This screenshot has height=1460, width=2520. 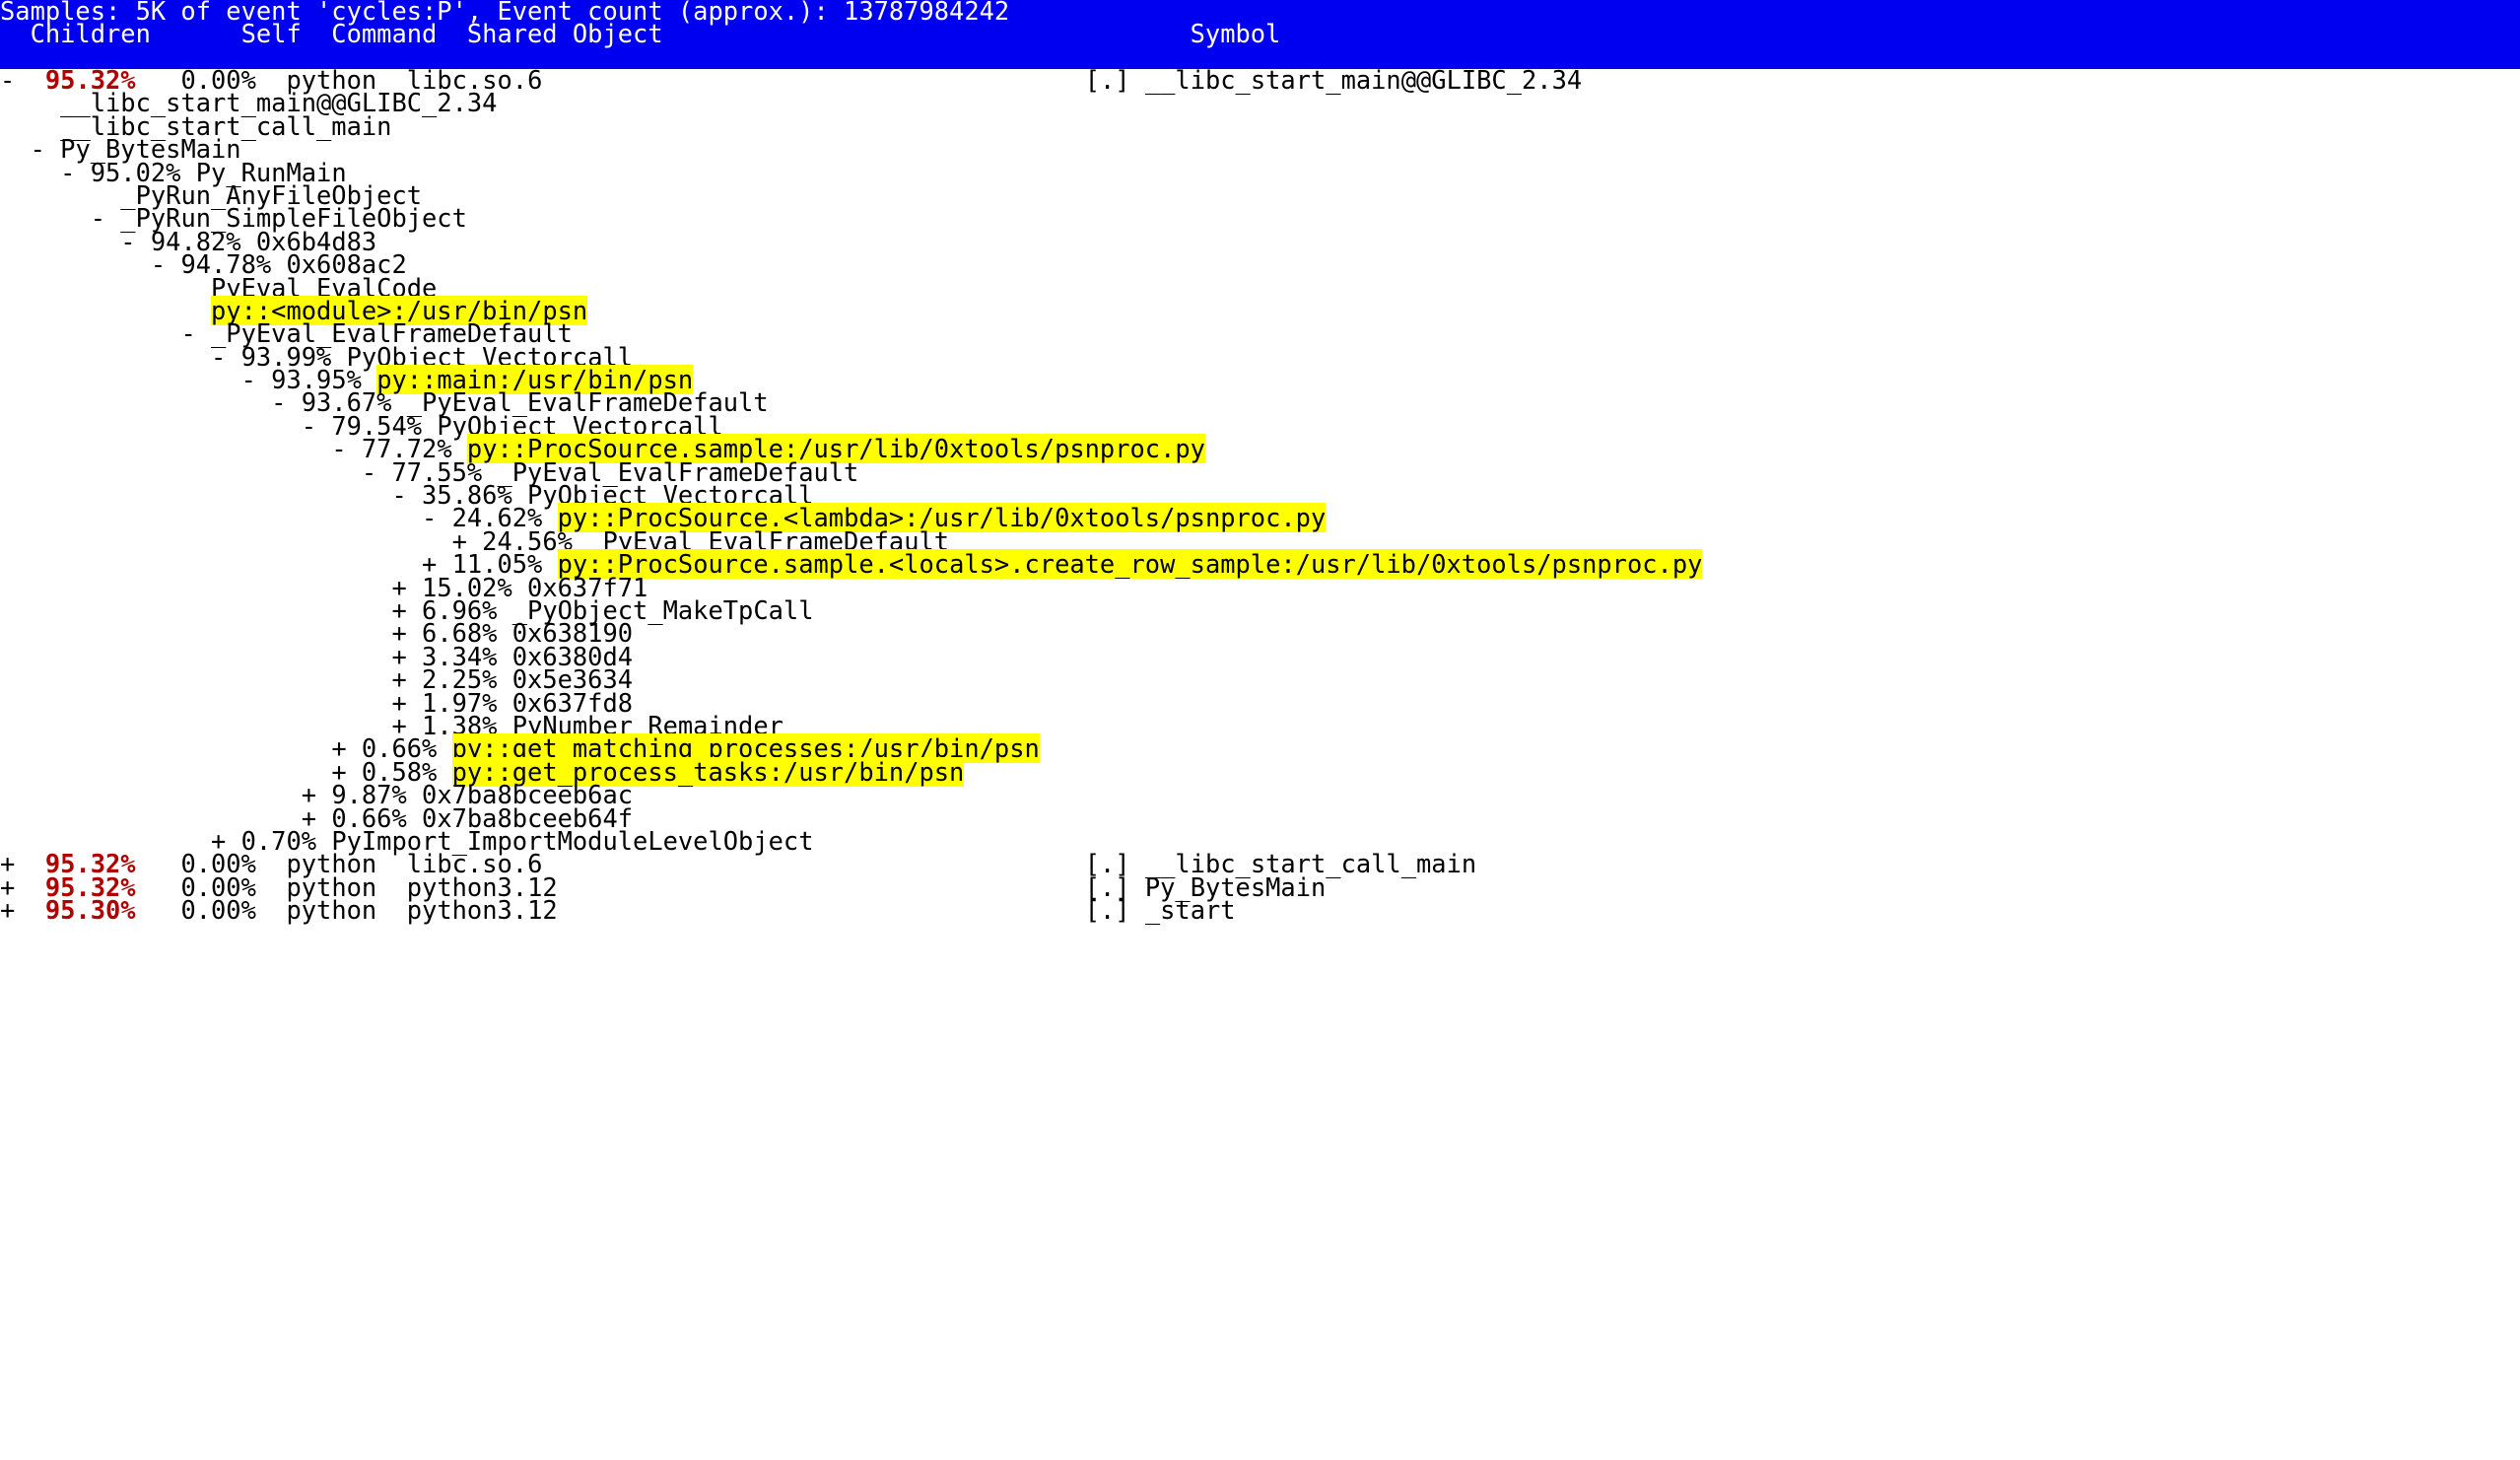 I want to click on command-name: python, so click(x=339, y=911).